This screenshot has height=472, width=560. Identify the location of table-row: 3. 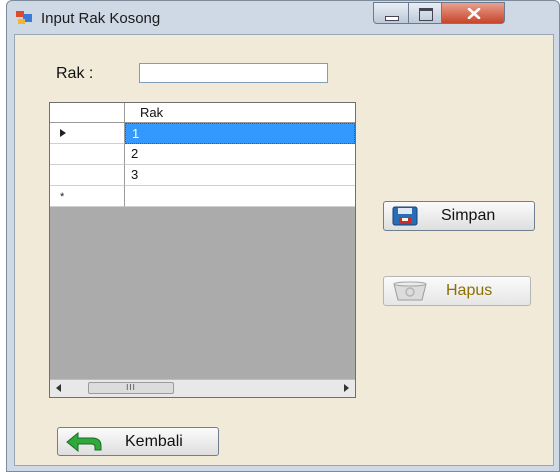
(202, 175).